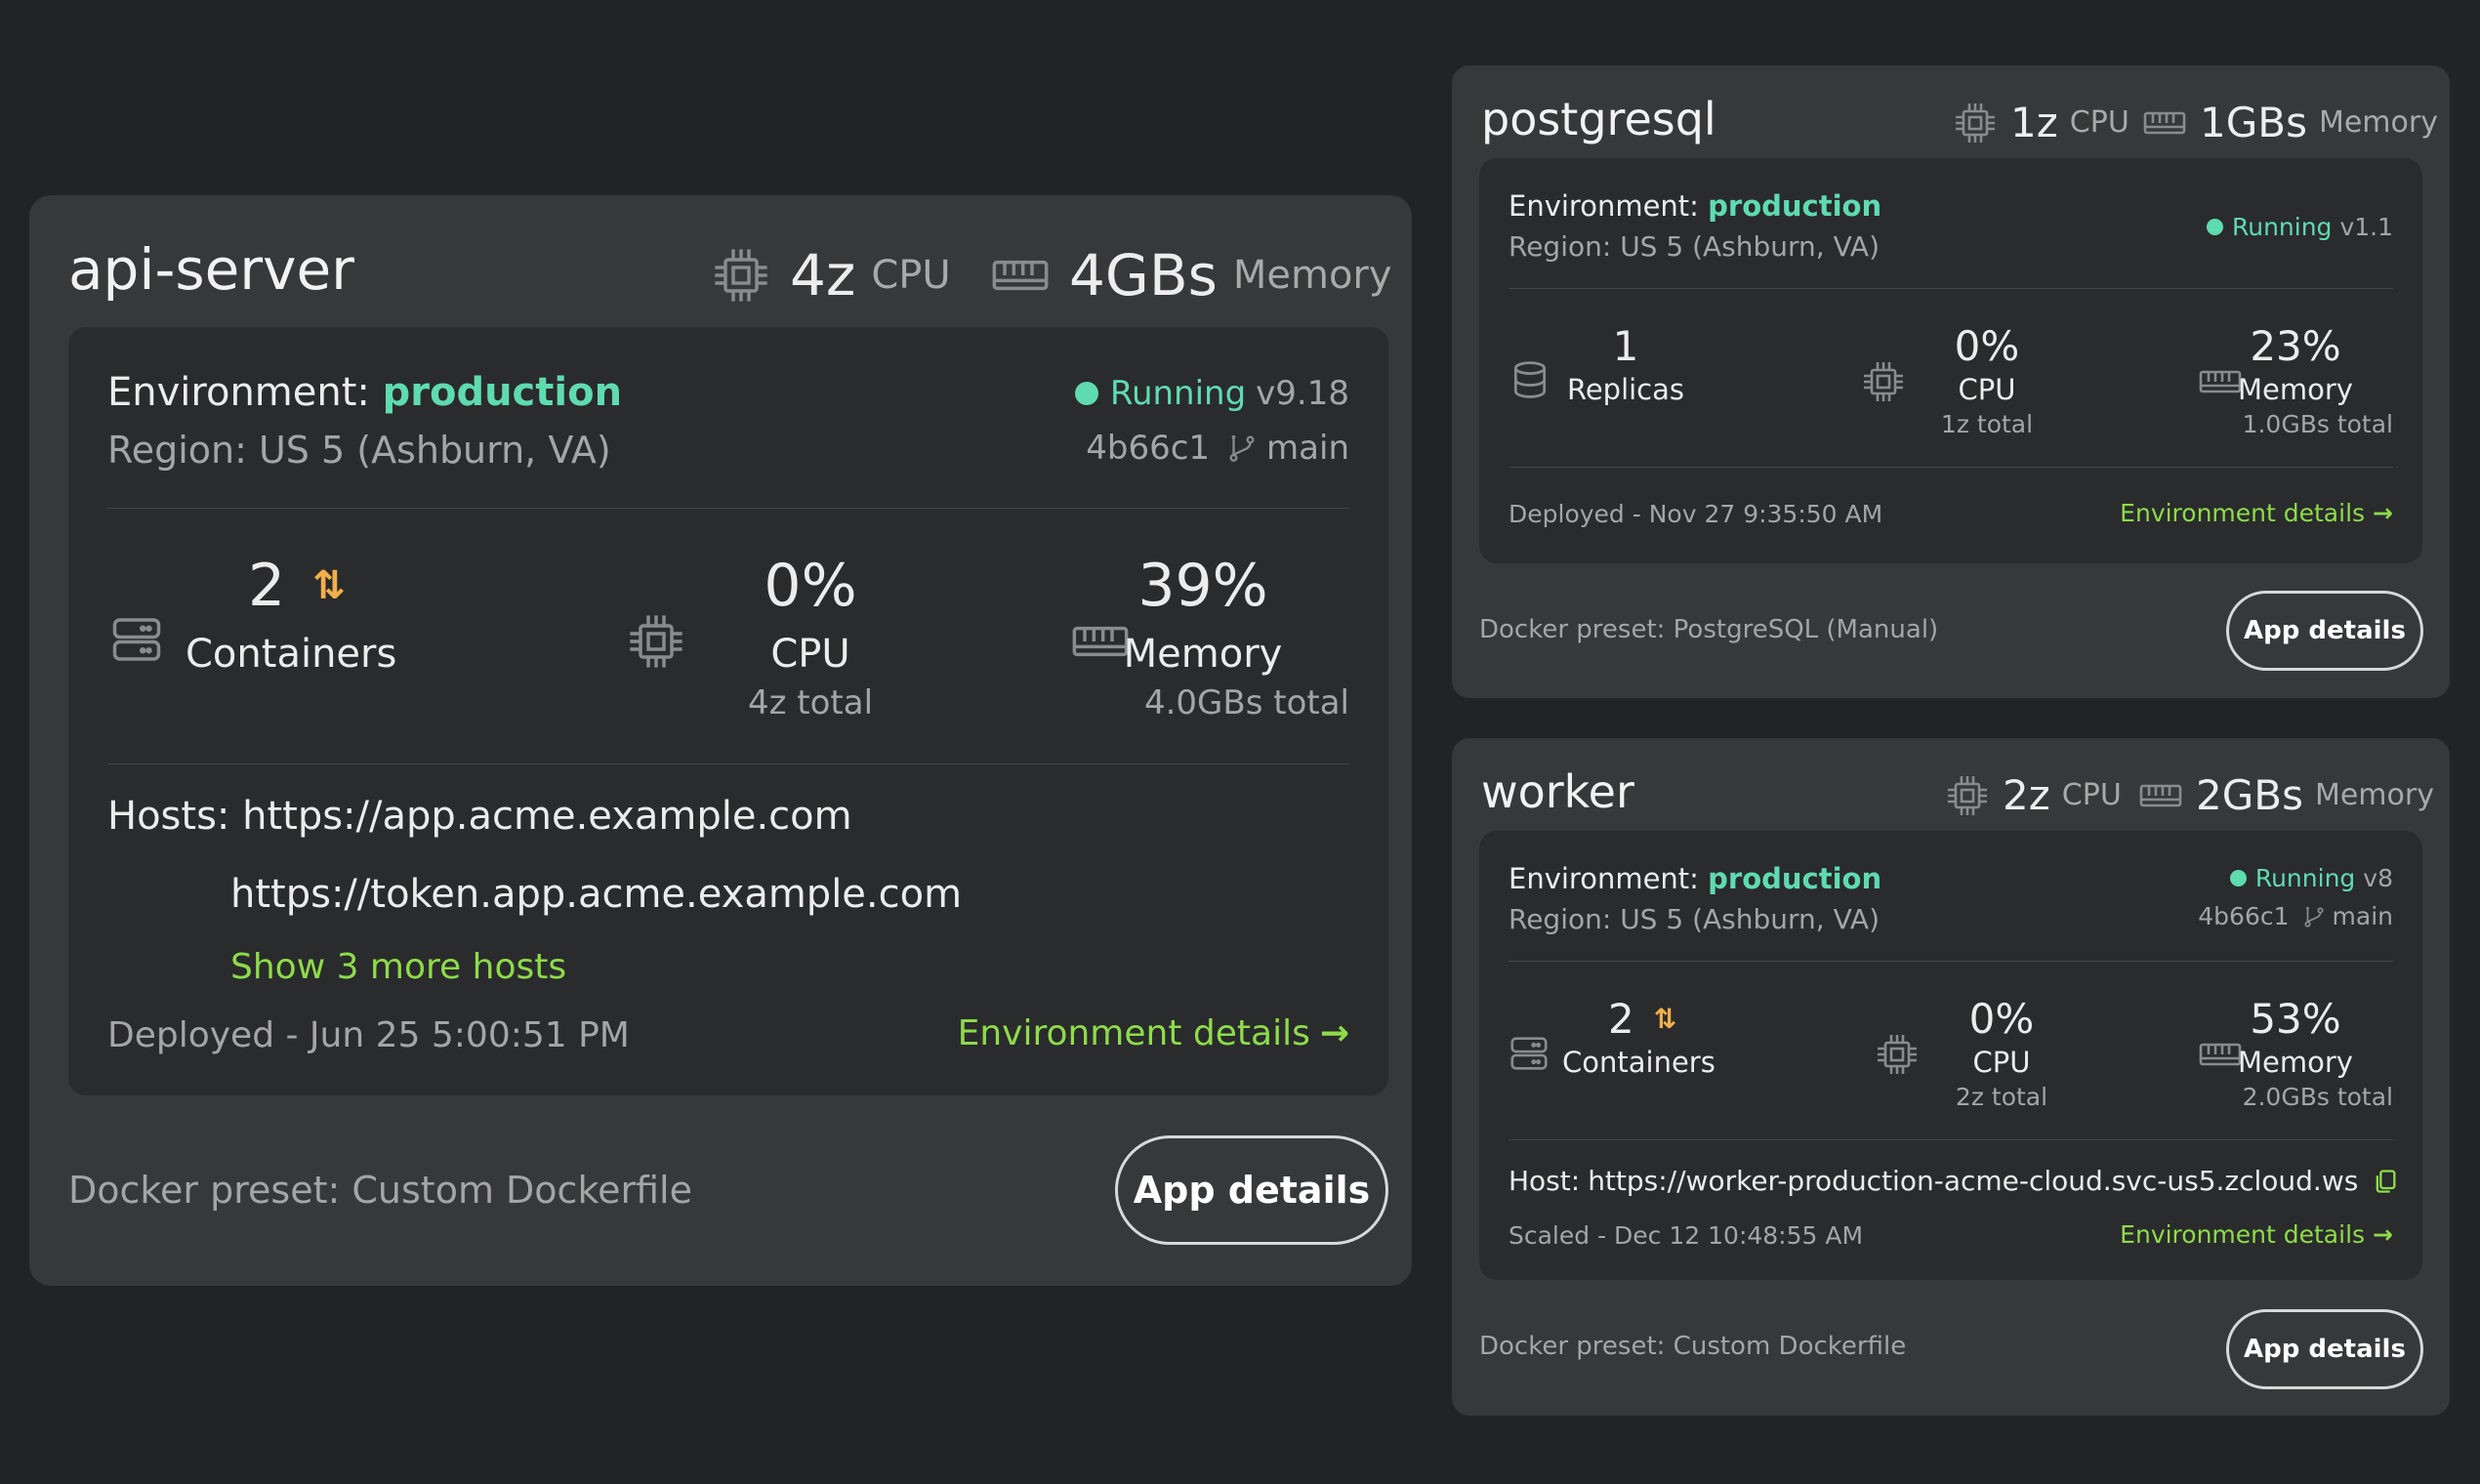 The height and width of the screenshot is (1484, 2480). I want to click on memory-total: 2.0GBs total, so click(2317, 1097).